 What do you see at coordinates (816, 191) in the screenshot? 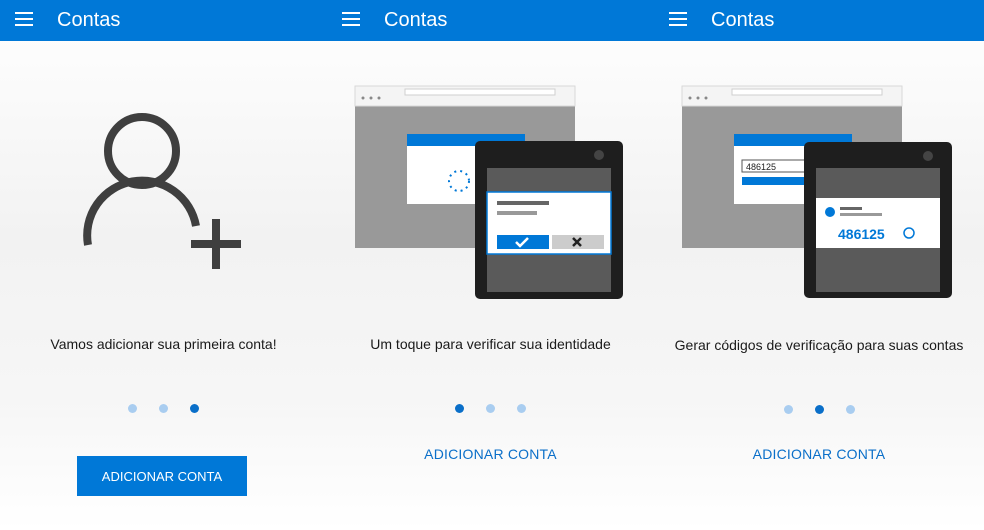
I see `verification-code-illustration: 486125 486125` at bounding box center [816, 191].